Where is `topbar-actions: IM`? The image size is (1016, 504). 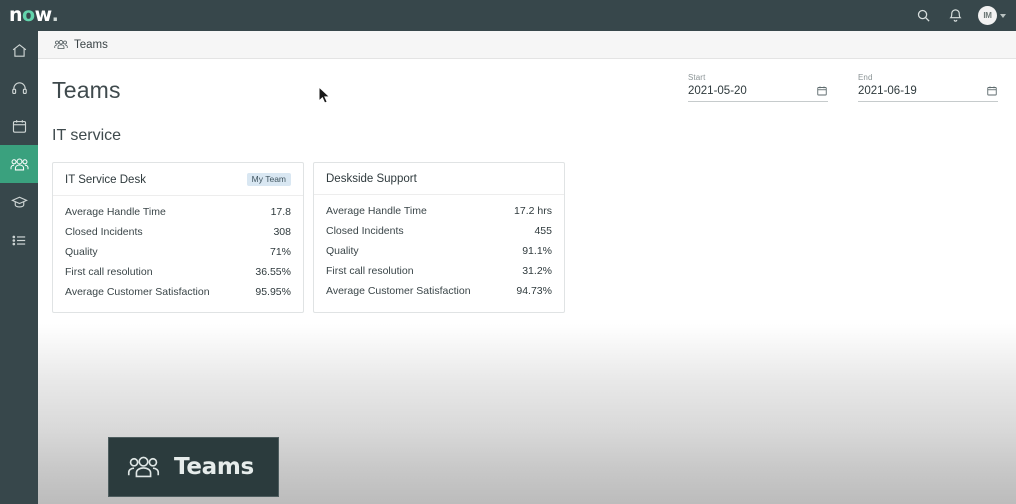
topbar-actions: IM is located at coordinates (960, 15).